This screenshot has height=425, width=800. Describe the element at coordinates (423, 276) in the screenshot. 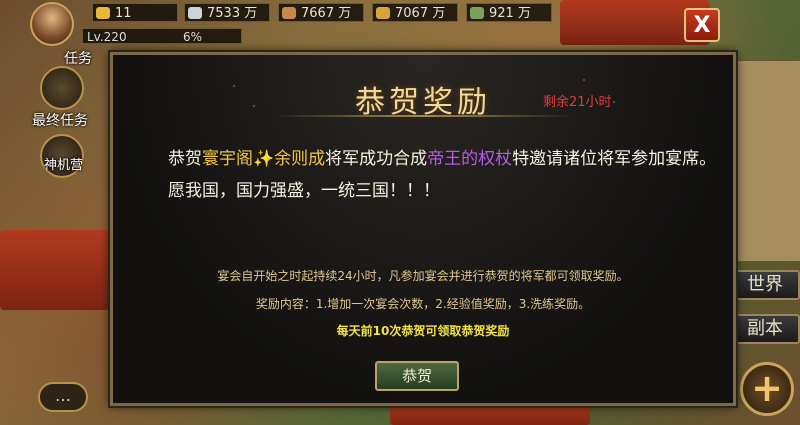

I see `rule-duration: 宴会自开始之时起持续24小时，凡参加宴会并进行恭贺的将军都可领取奖励。` at that location.